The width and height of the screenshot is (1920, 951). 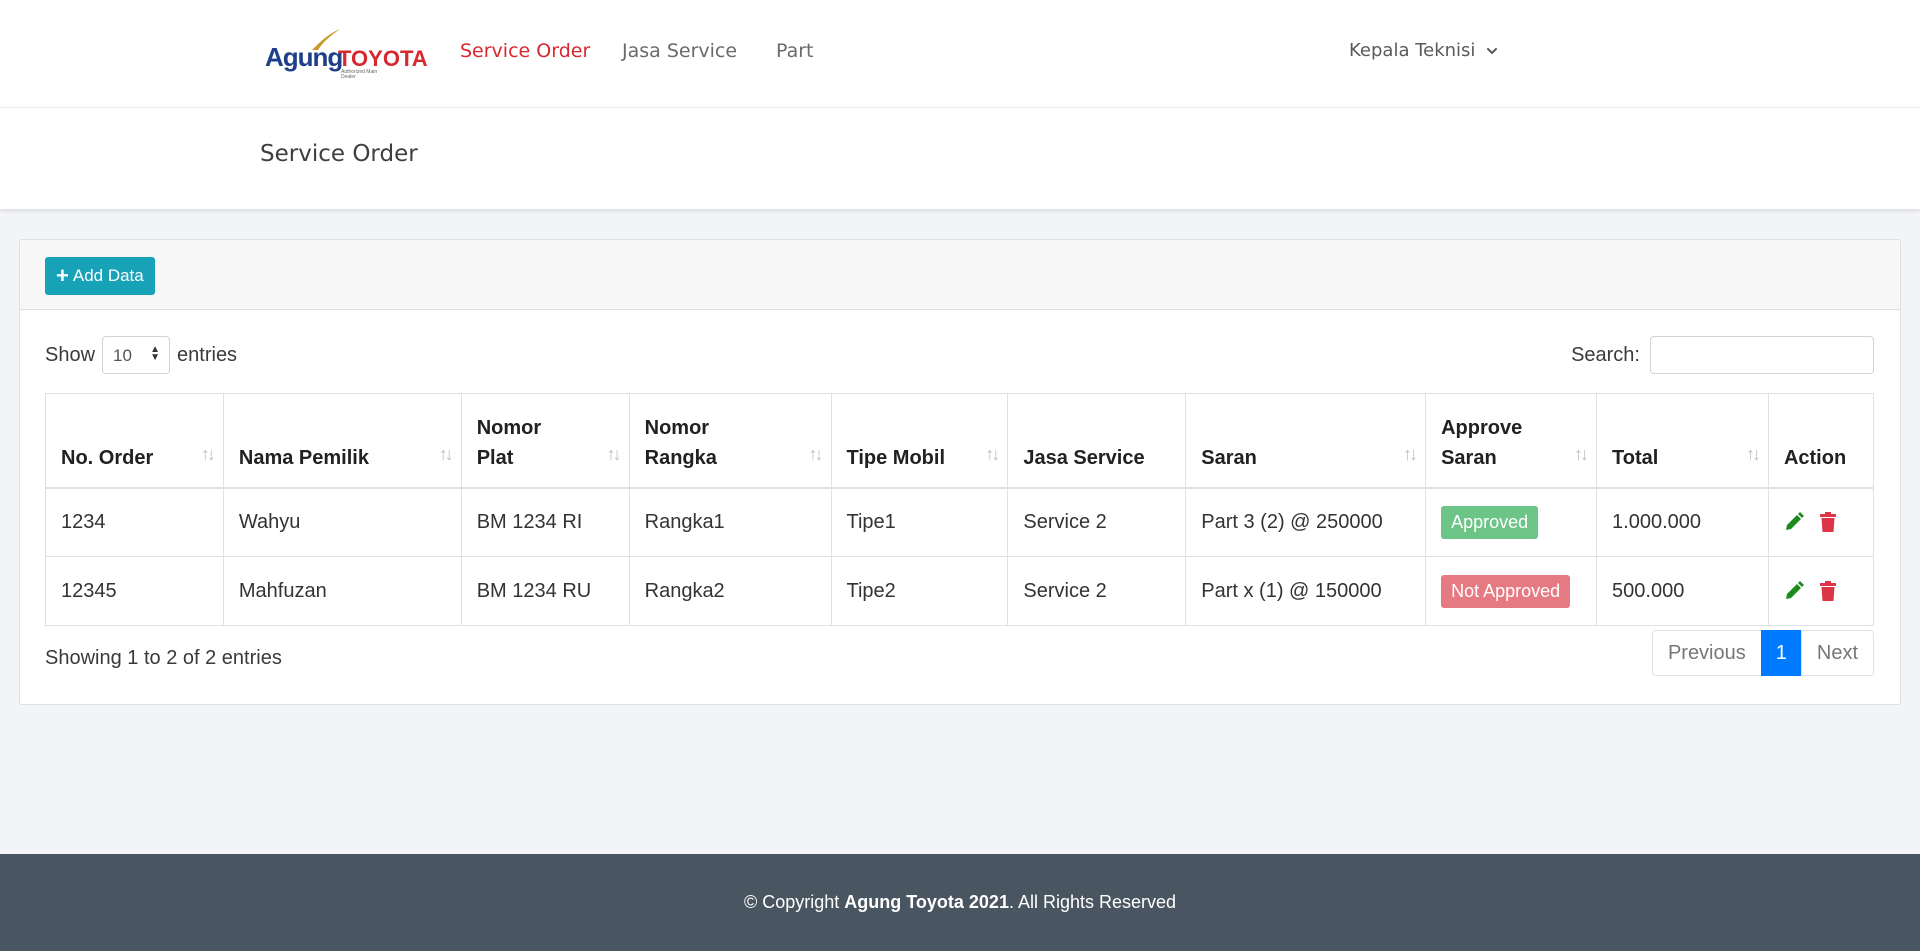 What do you see at coordinates (730, 591) in the screenshot?
I see `cell-nomor-rangka: Rangka2` at bounding box center [730, 591].